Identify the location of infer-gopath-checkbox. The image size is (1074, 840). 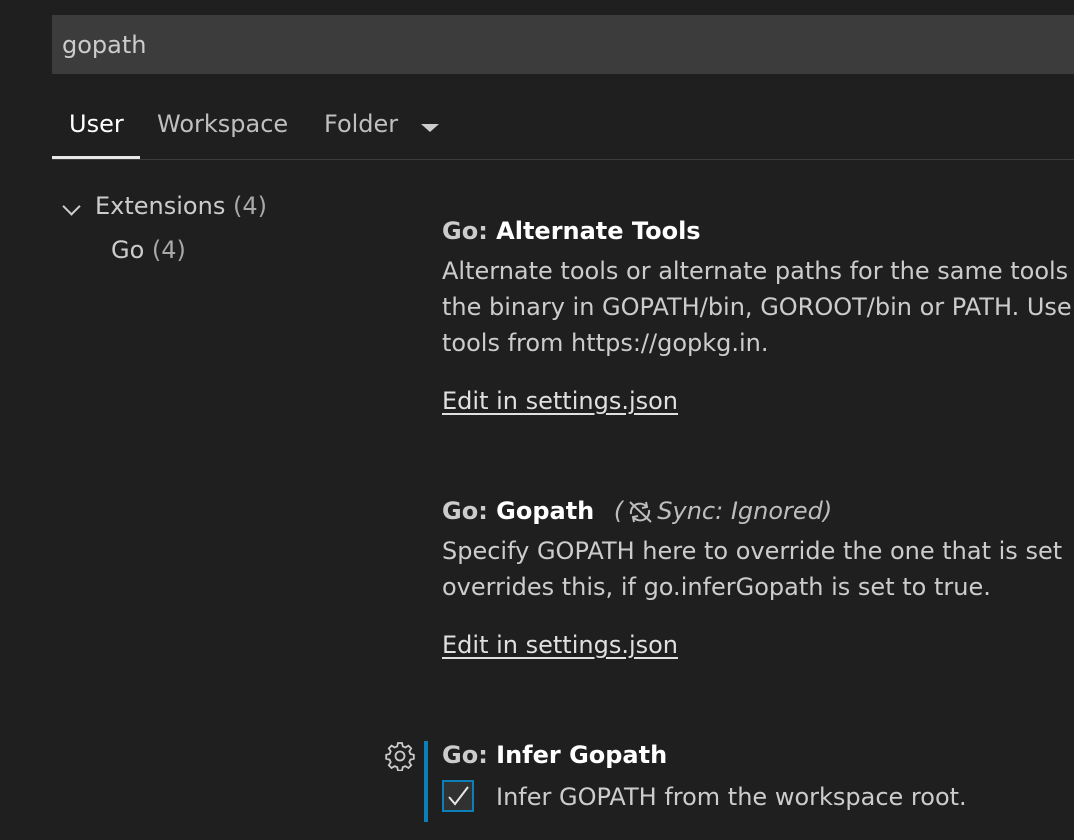
(458, 796).